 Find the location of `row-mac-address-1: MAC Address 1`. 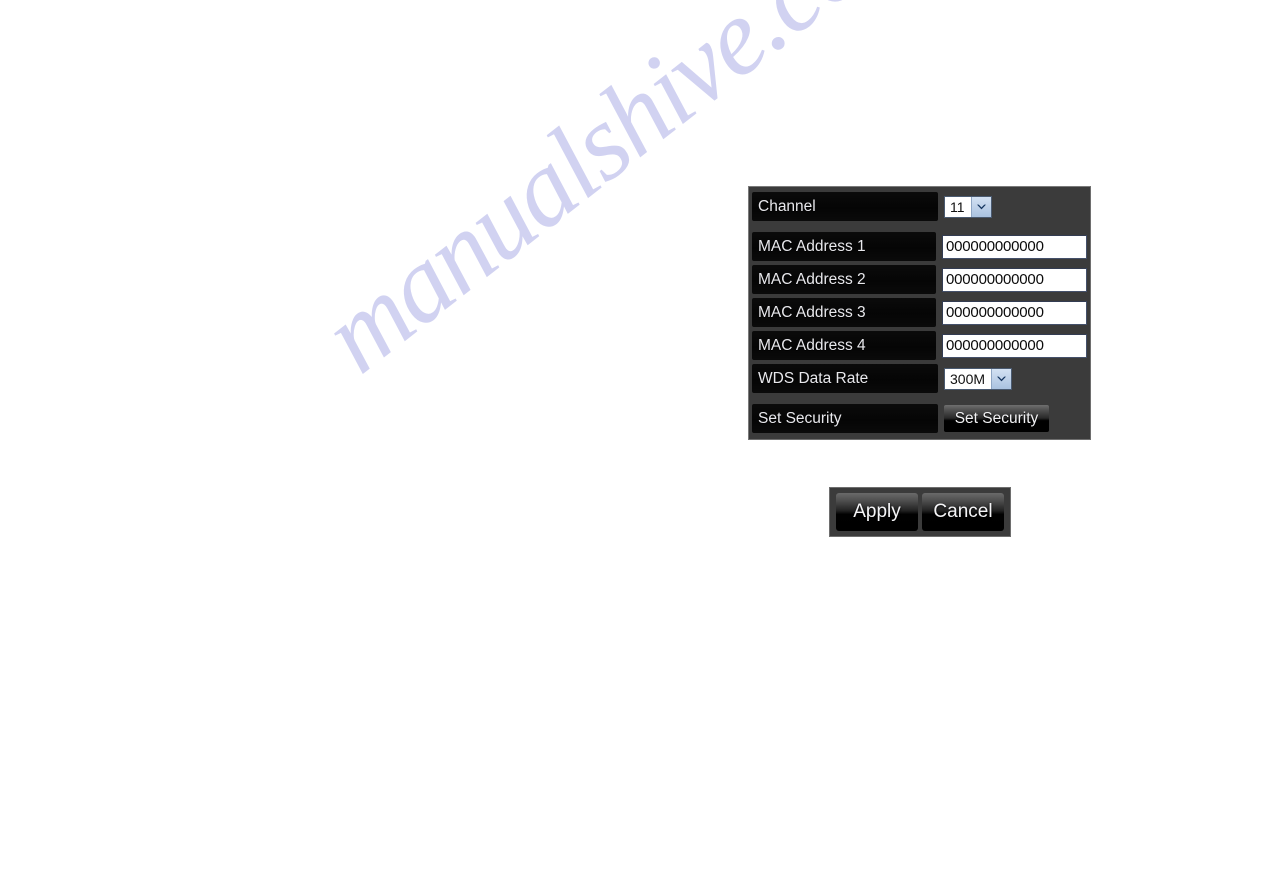

row-mac-address-1: MAC Address 1 is located at coordinates (919, 246).